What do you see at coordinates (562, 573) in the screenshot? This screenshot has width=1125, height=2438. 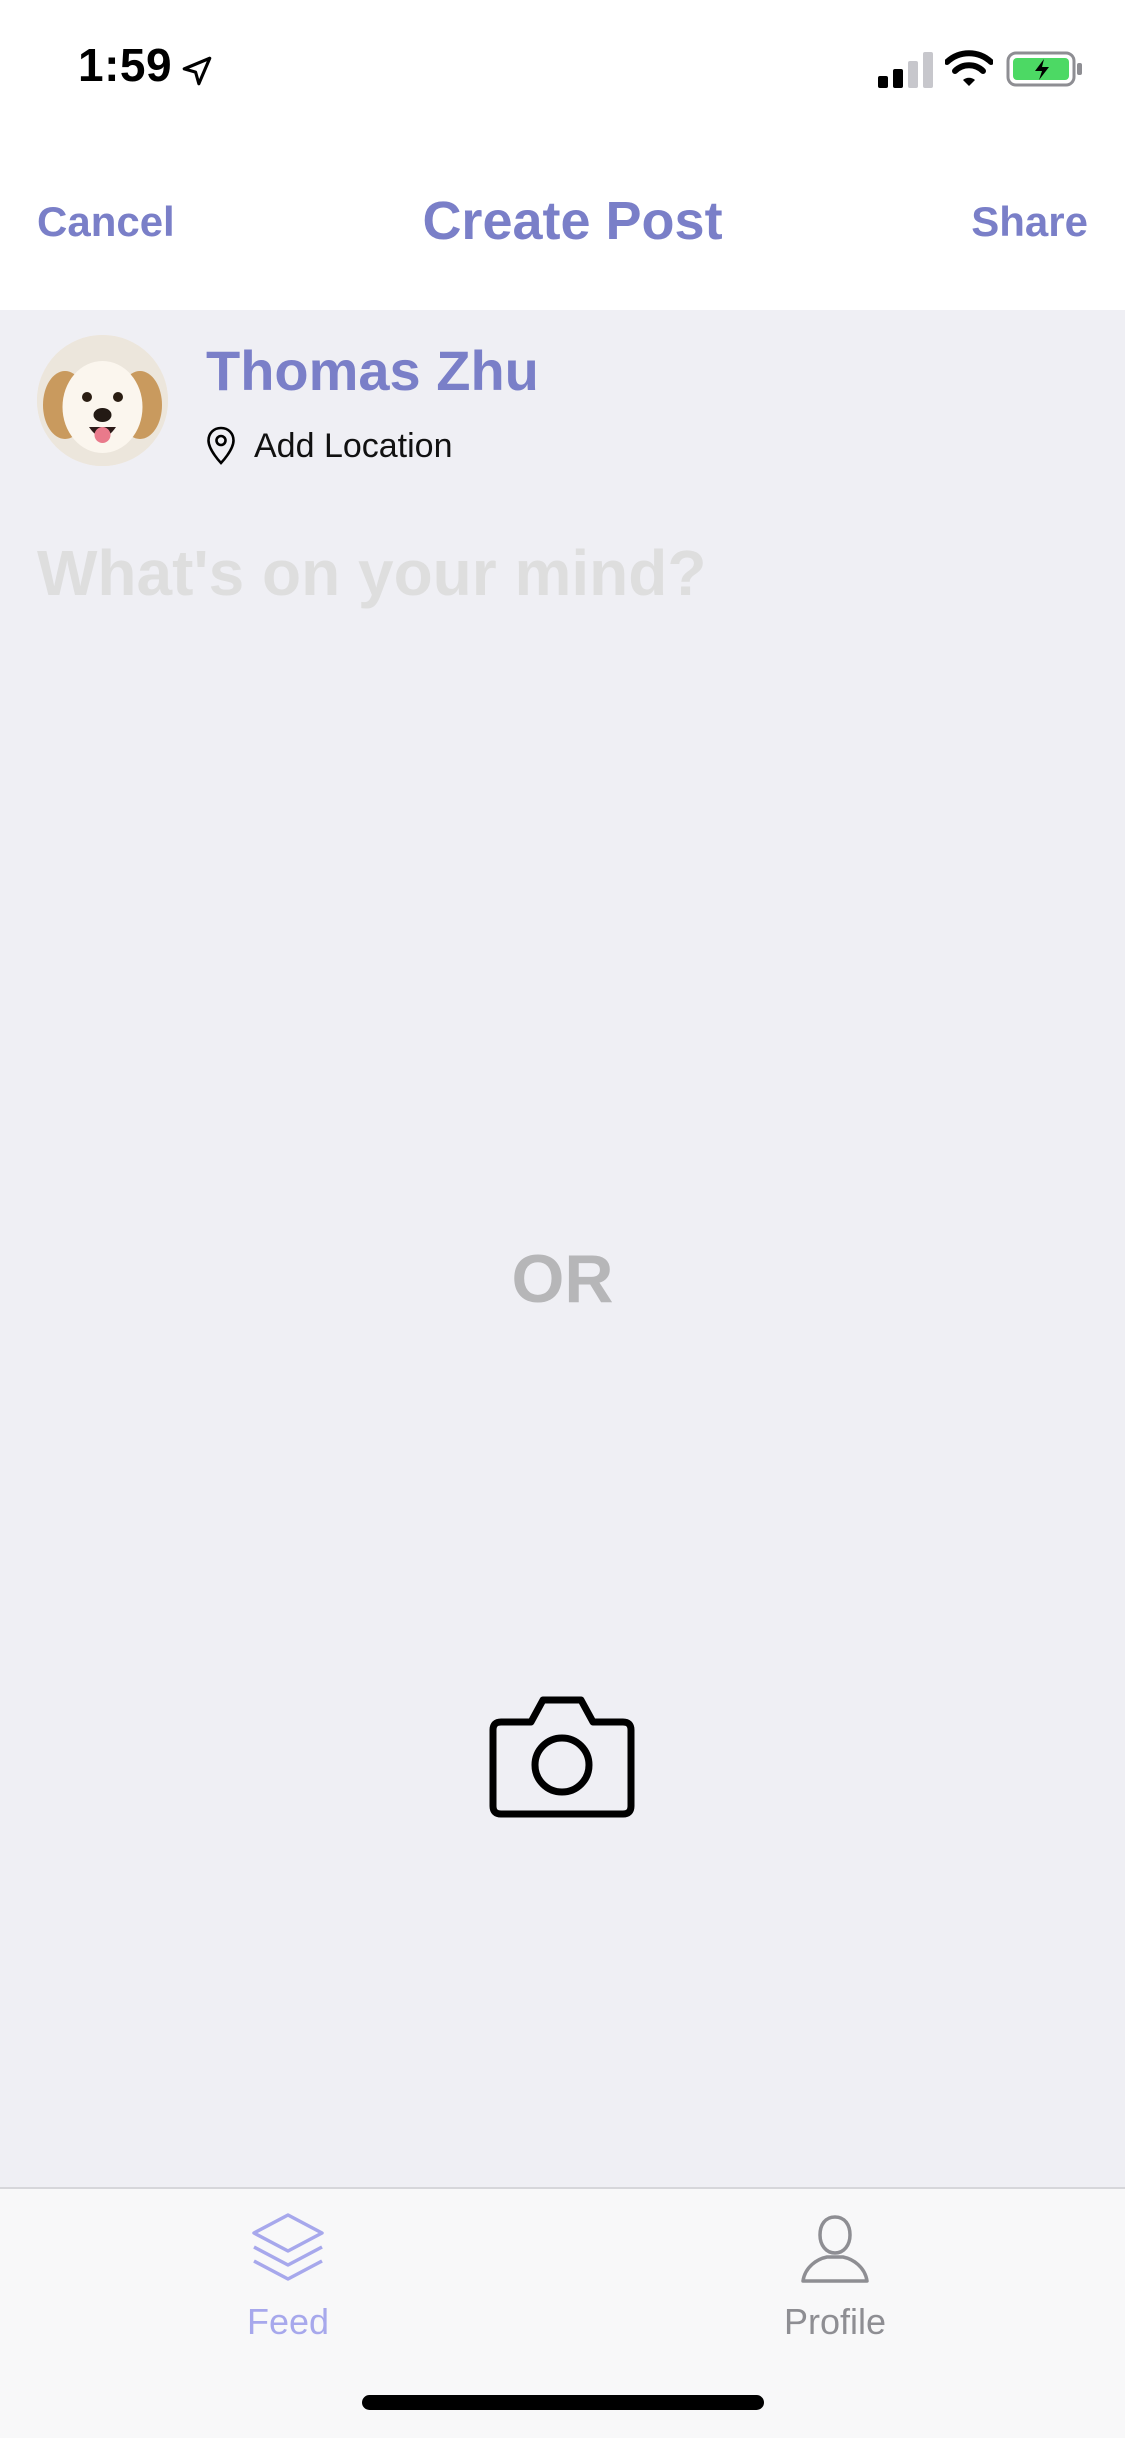 I see `post-text-input` at bounding box center [562, 573].